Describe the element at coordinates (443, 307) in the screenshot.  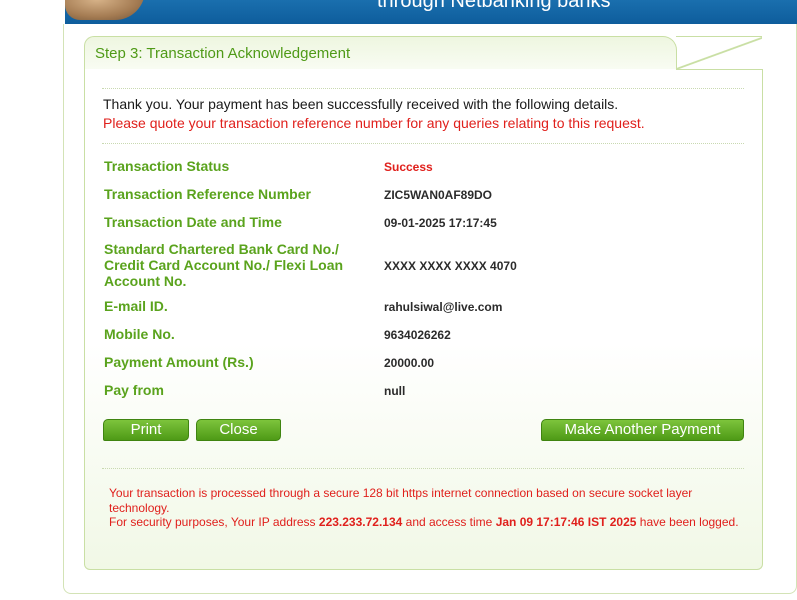
I see `detail-value-email: rahulsiwal@live.com` at that location.